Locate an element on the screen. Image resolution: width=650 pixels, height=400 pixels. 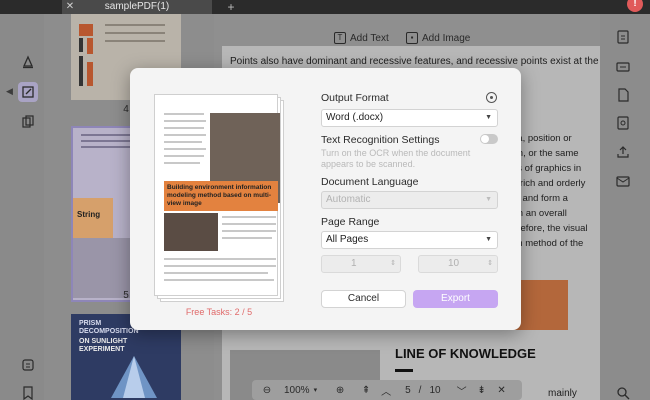
pages-tool-icon is located at coordinates (28, 122).